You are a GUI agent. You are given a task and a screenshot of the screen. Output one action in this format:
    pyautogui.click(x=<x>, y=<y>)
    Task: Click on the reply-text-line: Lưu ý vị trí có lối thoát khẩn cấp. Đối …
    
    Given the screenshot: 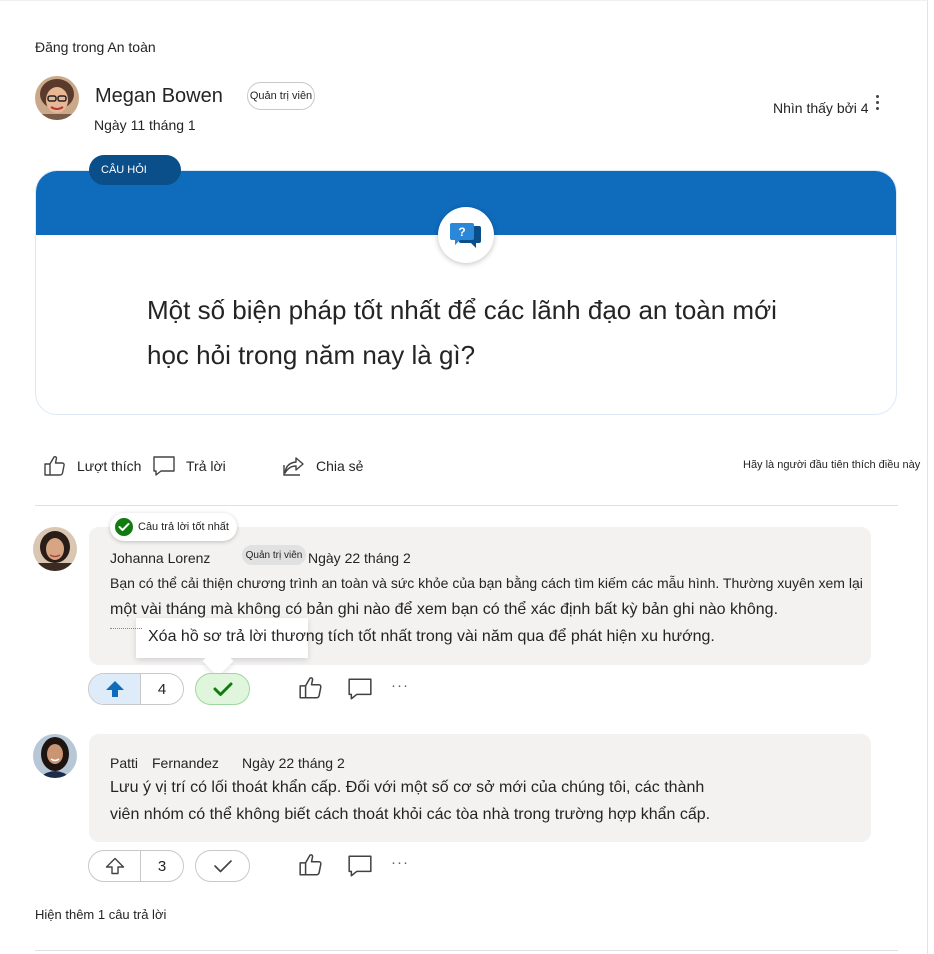 What is the action you would take?
    pyautogui.click(x=407, y=787)
    